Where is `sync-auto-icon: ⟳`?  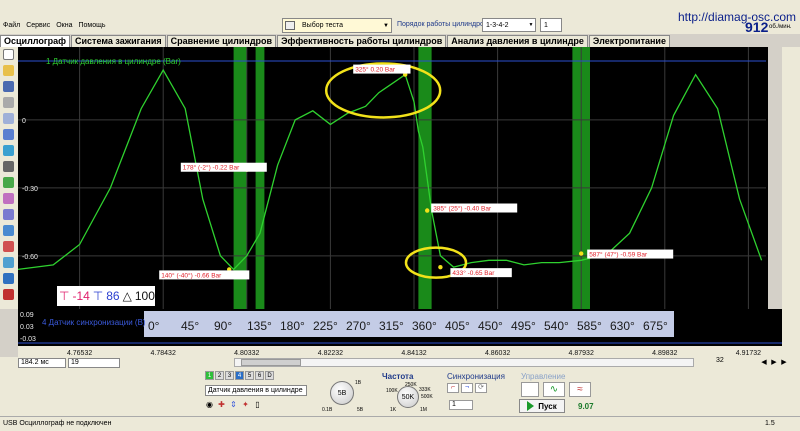 sync-auto-icon: ⟳ is located at coordinates (481, 388).